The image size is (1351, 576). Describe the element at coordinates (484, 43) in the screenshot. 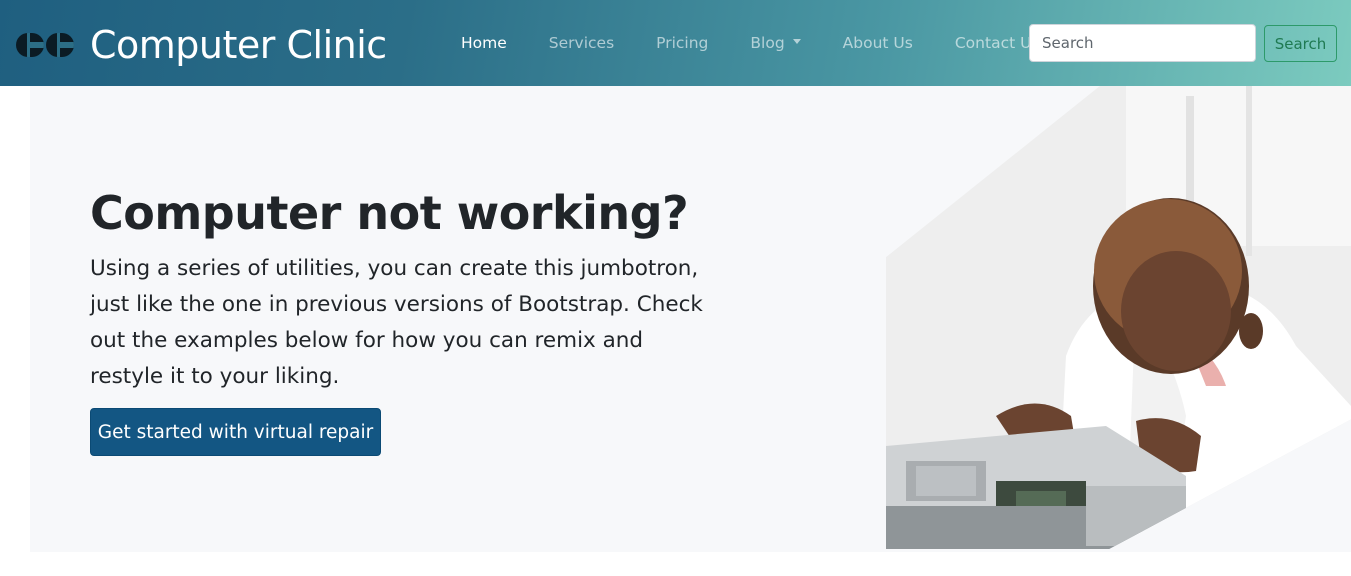

I see `nav-item-home: Home` at that location.